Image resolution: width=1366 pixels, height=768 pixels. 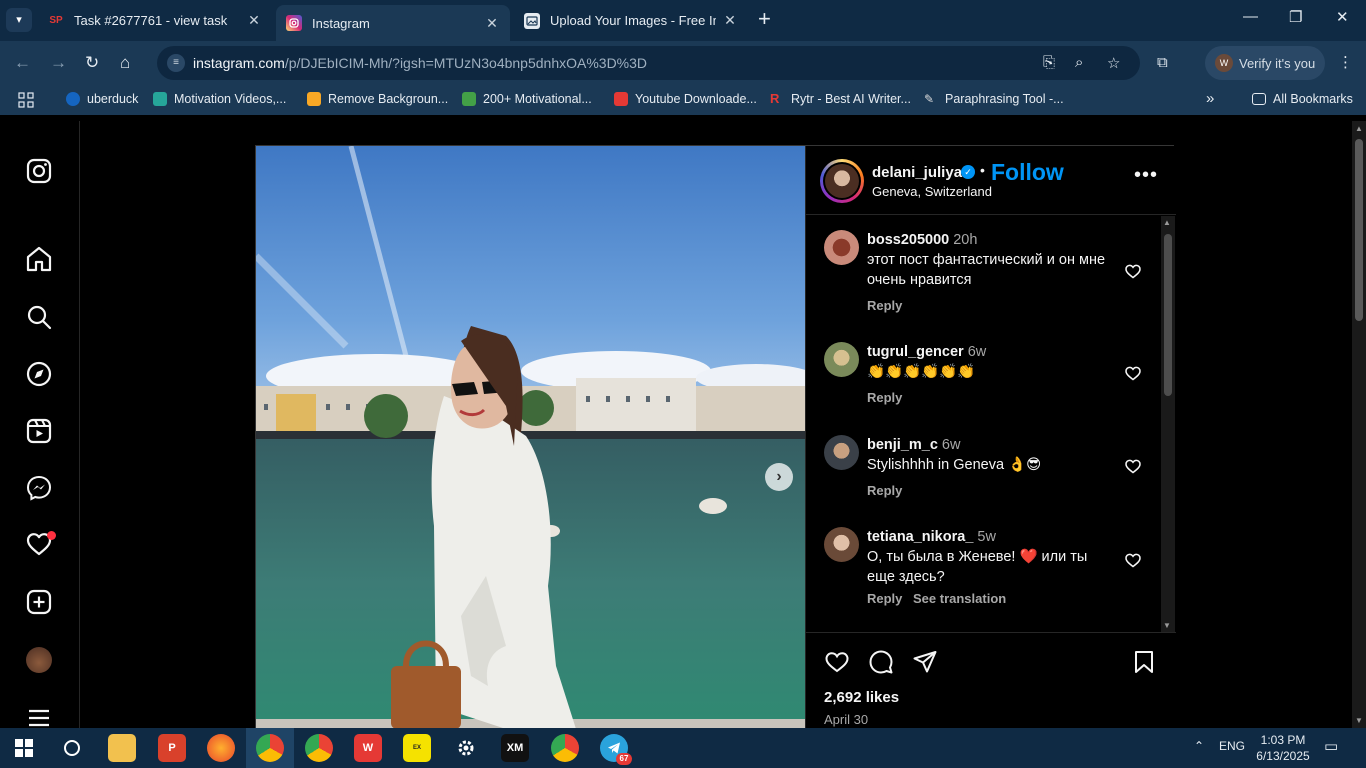 I want to click on wps-office-icon: W, so click(x=368, y=748).